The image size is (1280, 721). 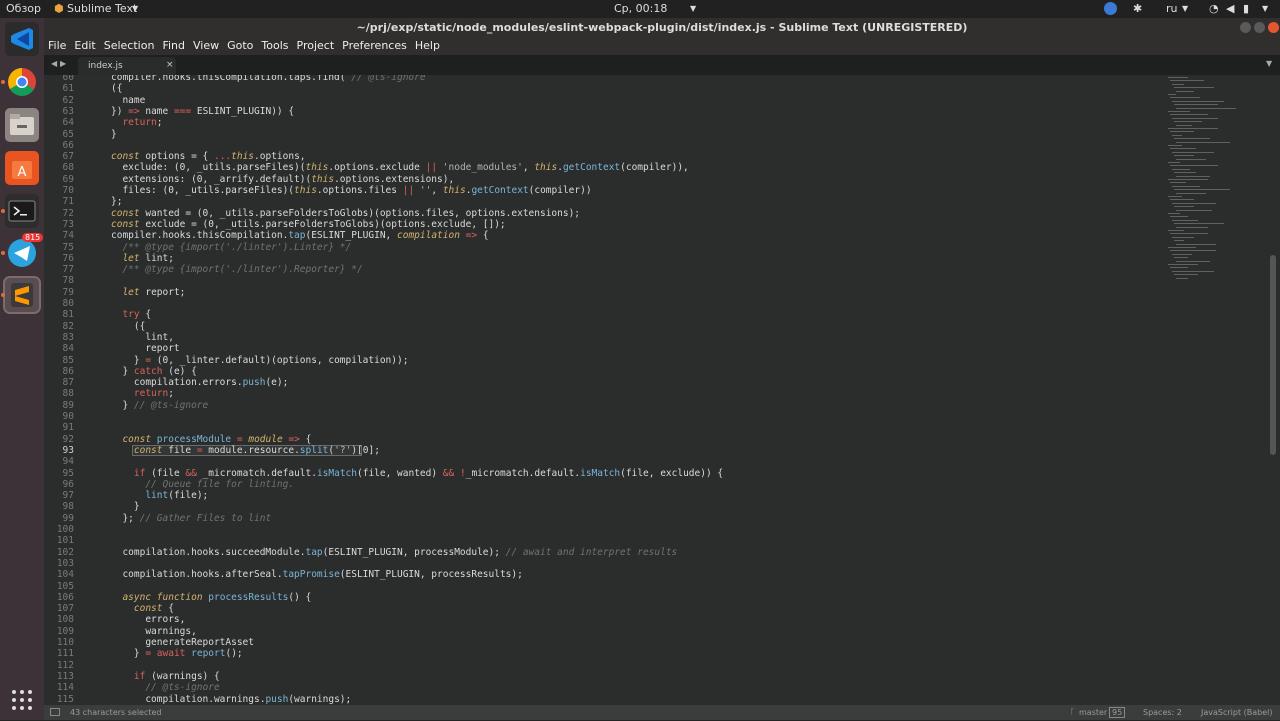 I want to click on activities-button: Обзор, so click(x=23, y=8).